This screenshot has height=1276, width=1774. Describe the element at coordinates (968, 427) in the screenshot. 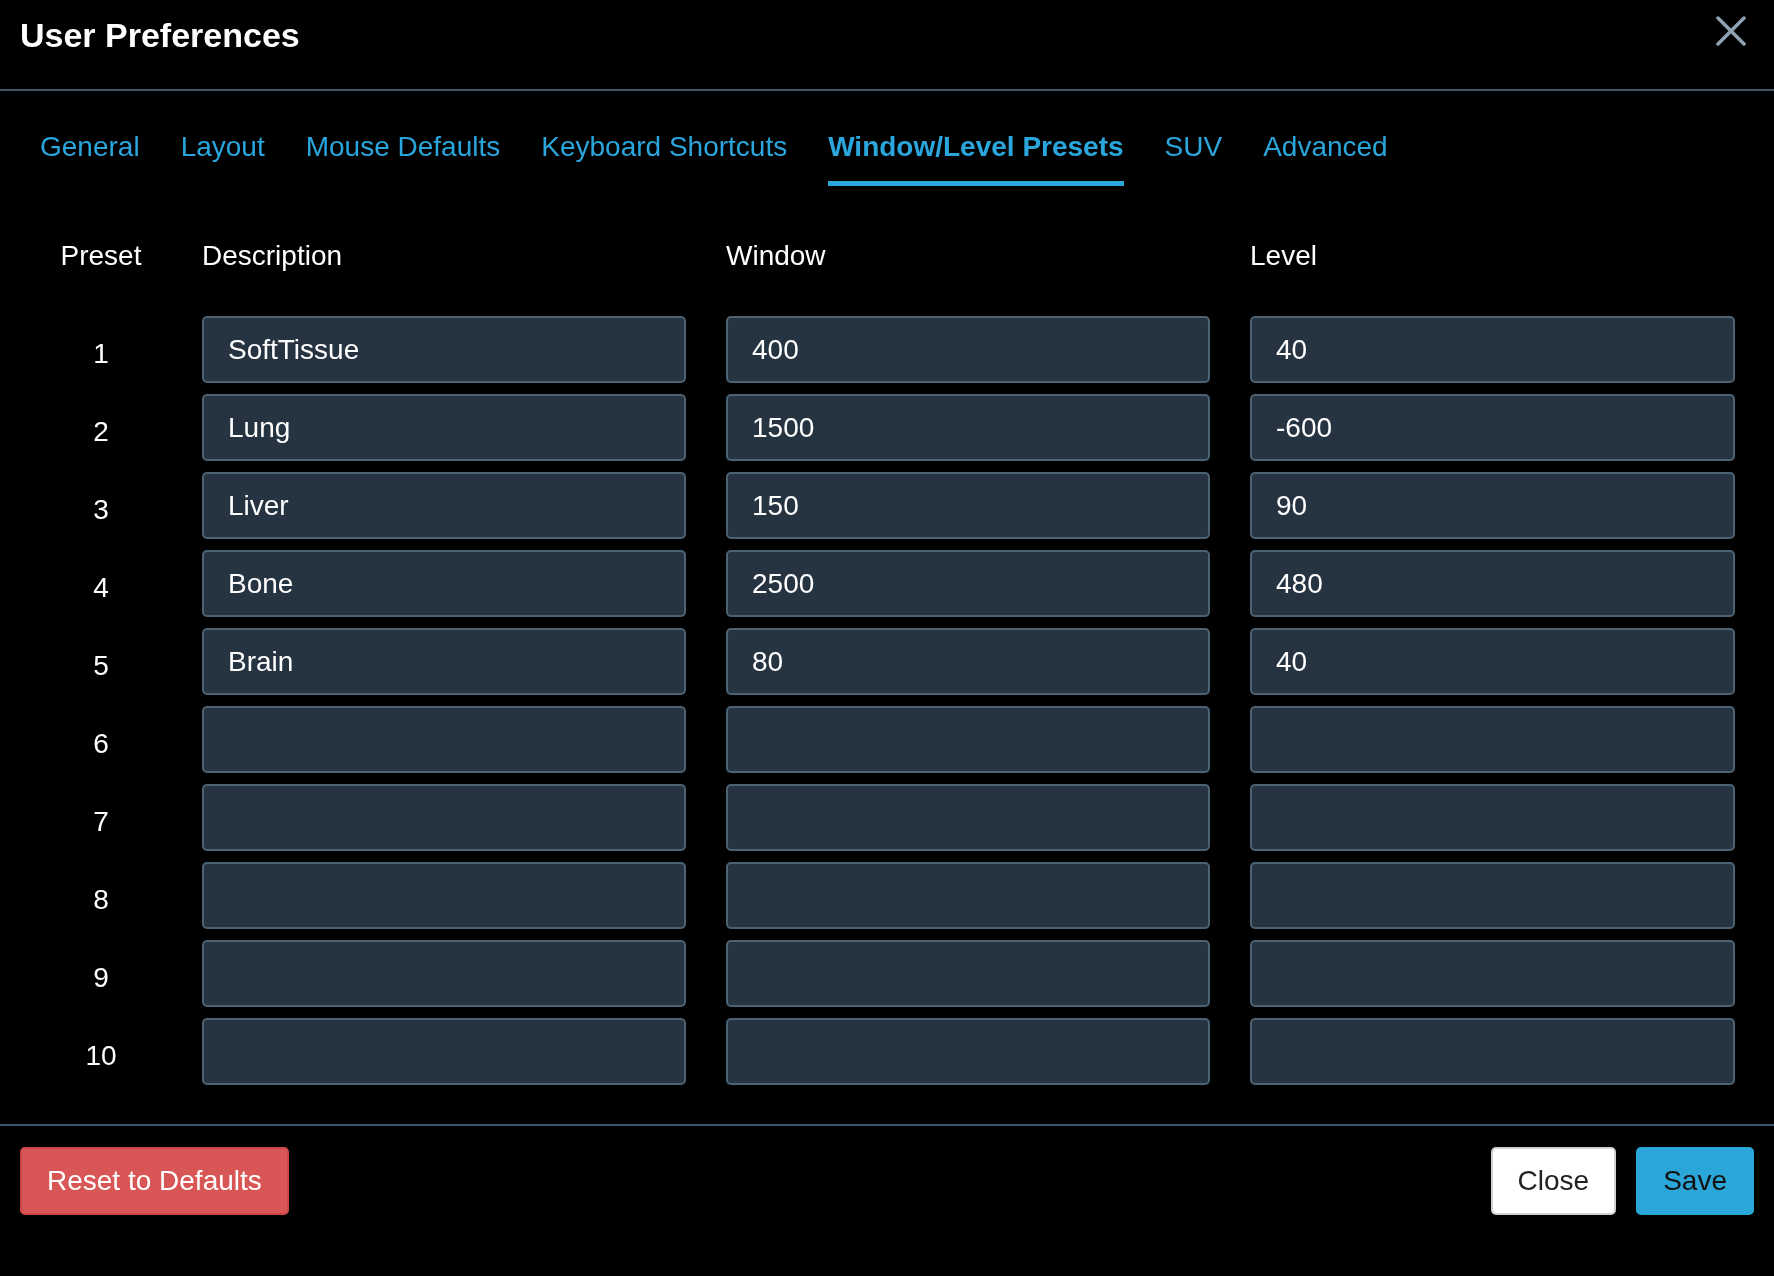

I see `window-field: 1500` at that location.